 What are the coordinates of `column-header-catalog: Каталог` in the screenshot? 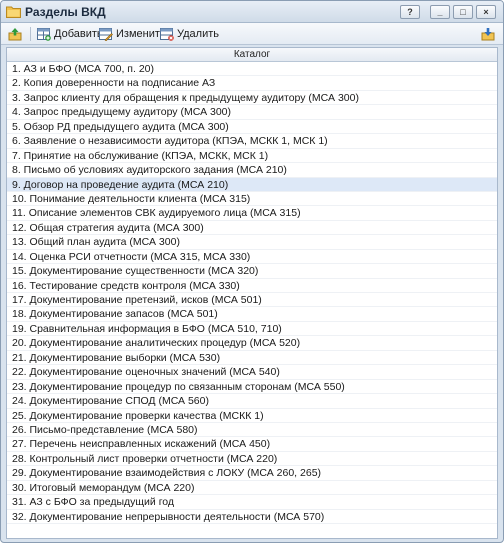 It's located at (252, 55).